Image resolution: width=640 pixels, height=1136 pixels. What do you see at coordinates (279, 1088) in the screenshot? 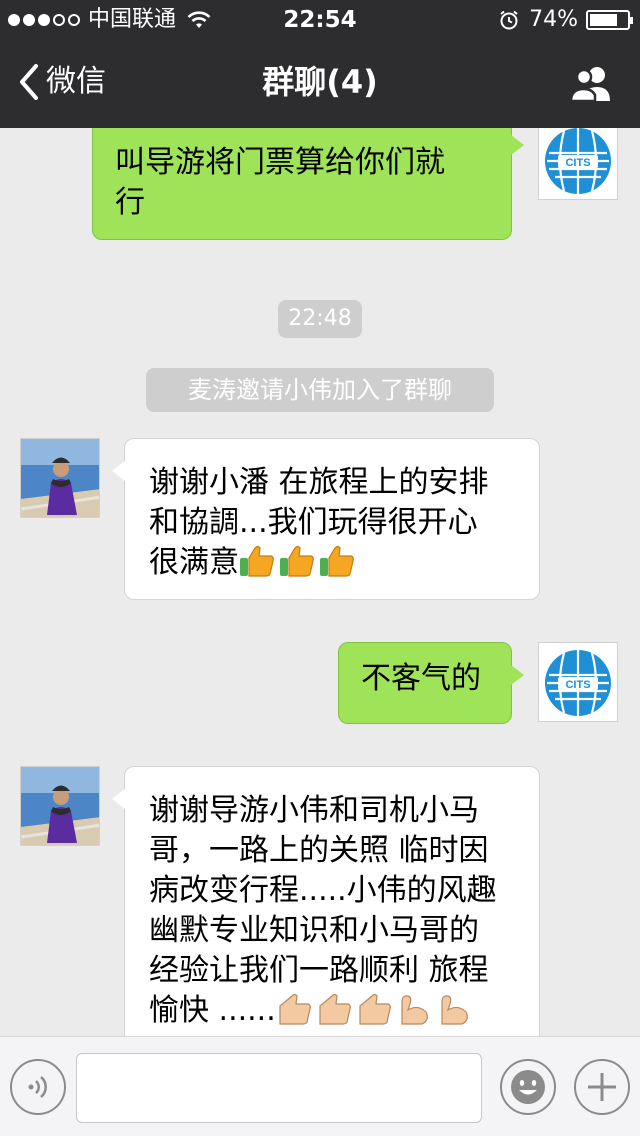
I see `message-input` at bounding box center [279, 1088].